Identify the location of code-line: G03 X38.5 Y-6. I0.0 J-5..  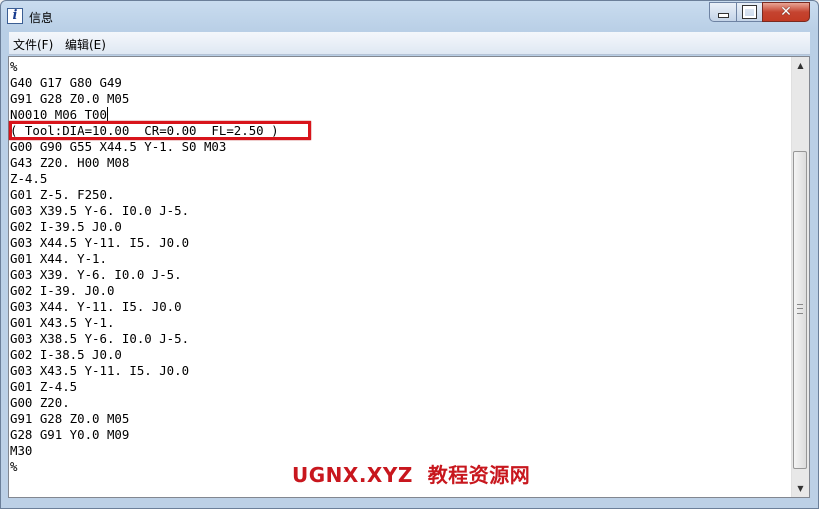
(100, 338).